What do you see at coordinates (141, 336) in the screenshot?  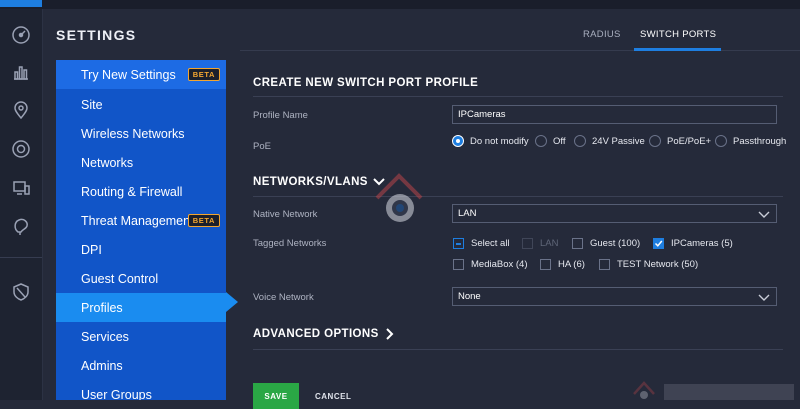 I see `sidebar-item-services: Services` at bounding box center [141, 336].